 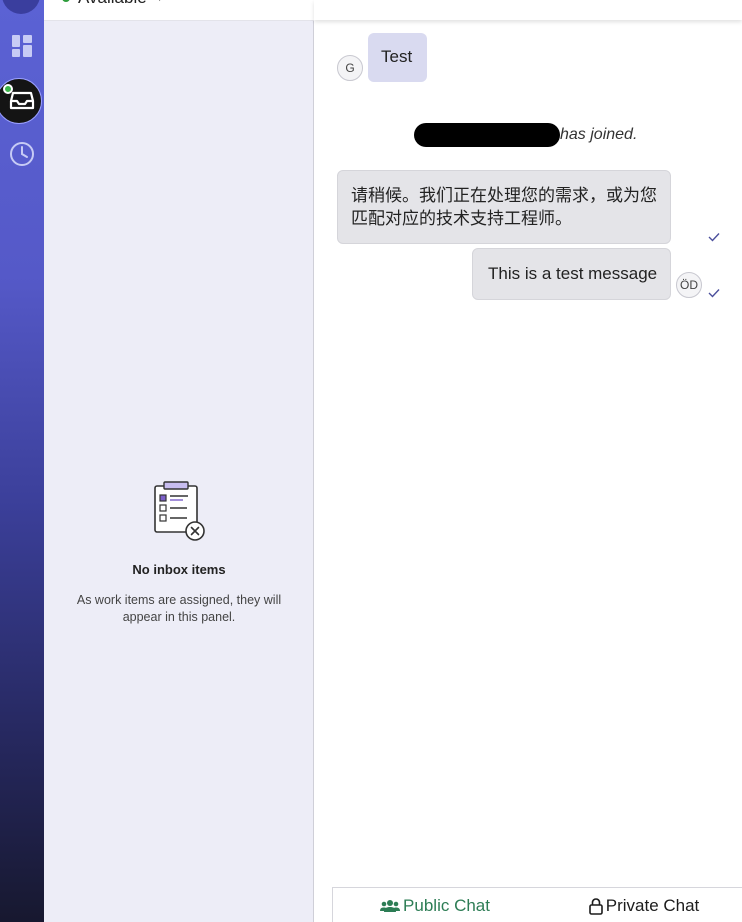 I want to click on nav-rail, so click(x=22, y=461).